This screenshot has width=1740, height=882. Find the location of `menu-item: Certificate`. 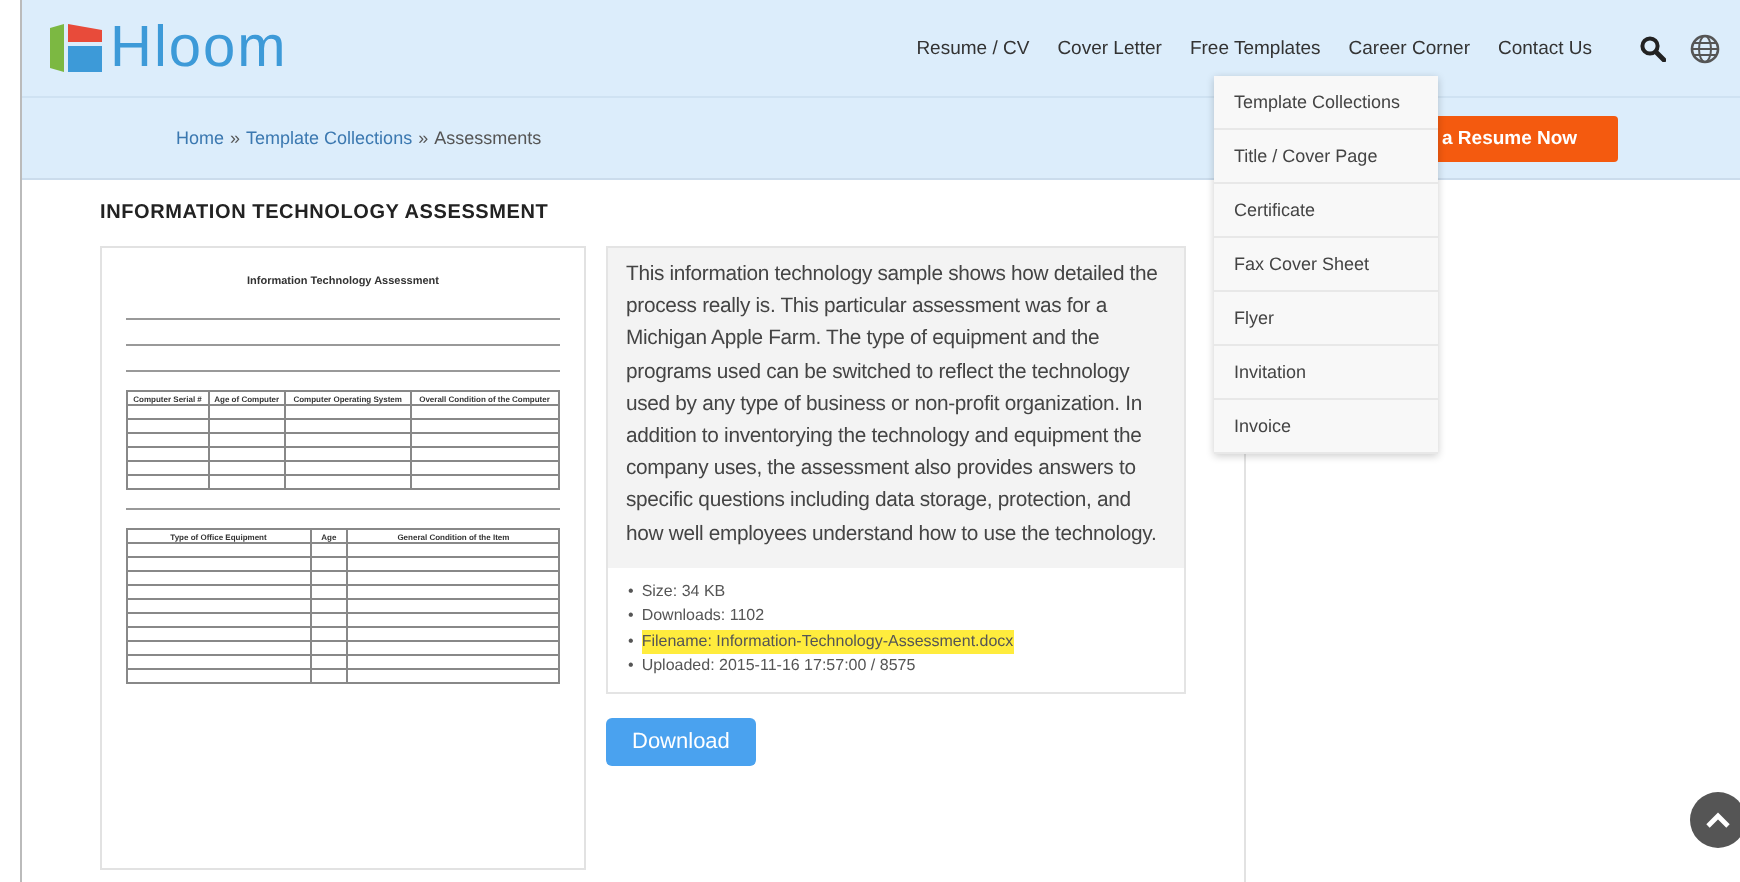

menu-item: Certificate is located at coordinates (1326, 211).